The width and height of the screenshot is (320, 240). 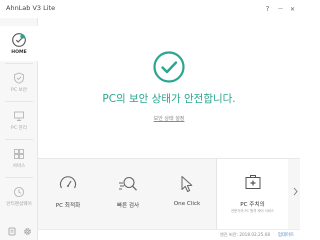 I want to click on engine-version: 엔진 버전: 2018.02.25.08, so click(x=244, y=234).